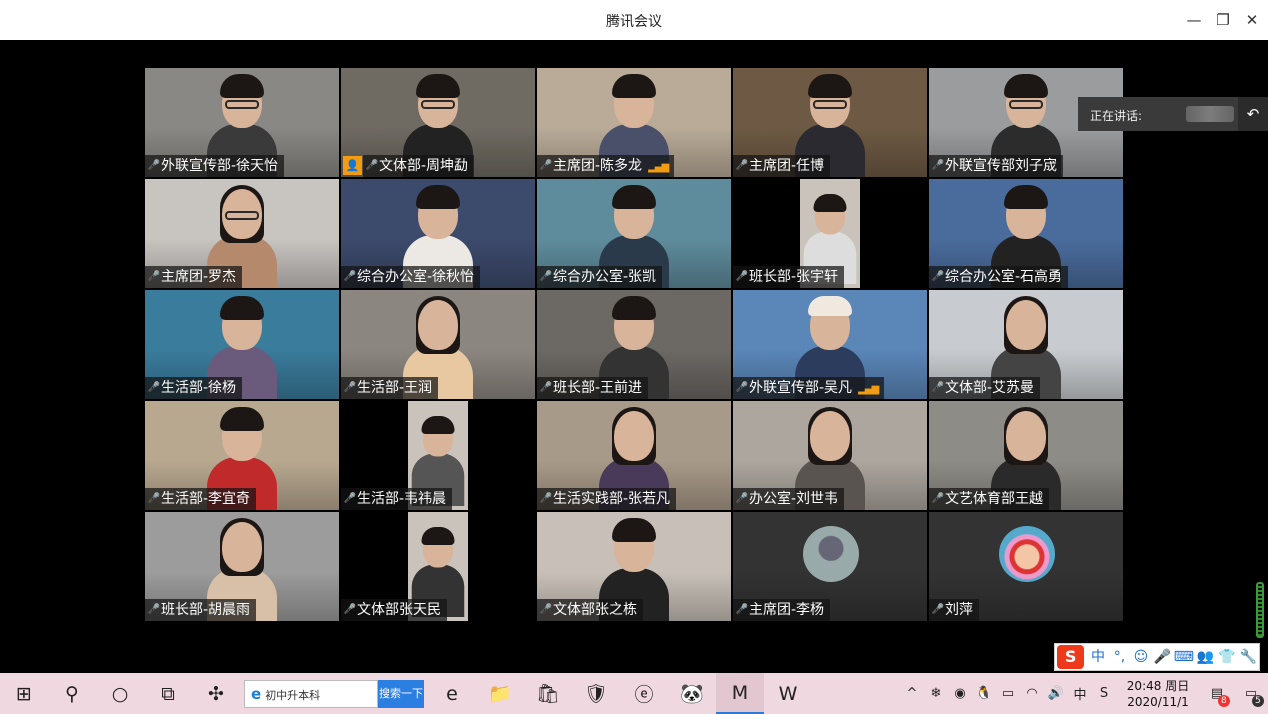  Describe the element at coordinates (201, 499) in the screenshot. I see `participant-name-label: 🎤生活部-李宜奇` at that location.